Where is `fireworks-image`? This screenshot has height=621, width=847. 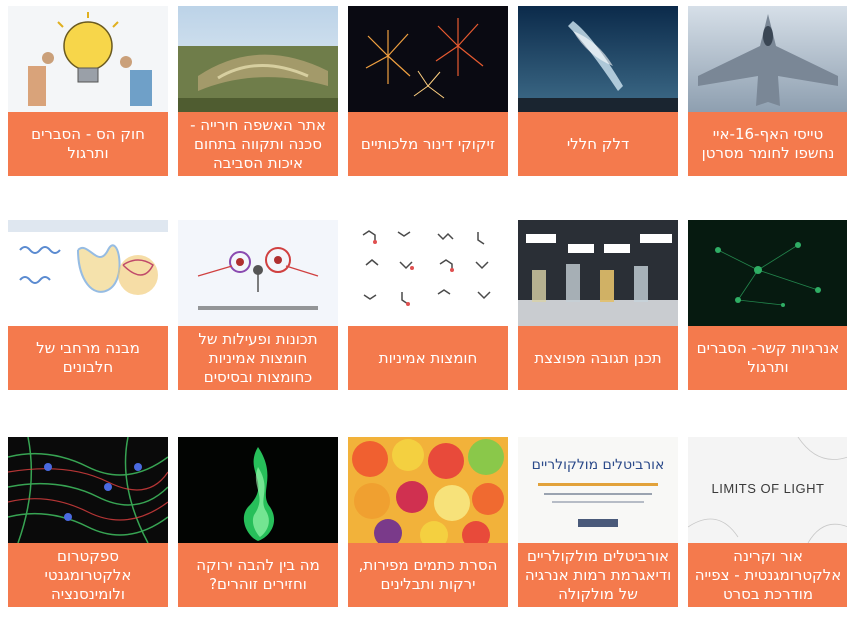 fireworks-image is located at coordinates (428, 59).